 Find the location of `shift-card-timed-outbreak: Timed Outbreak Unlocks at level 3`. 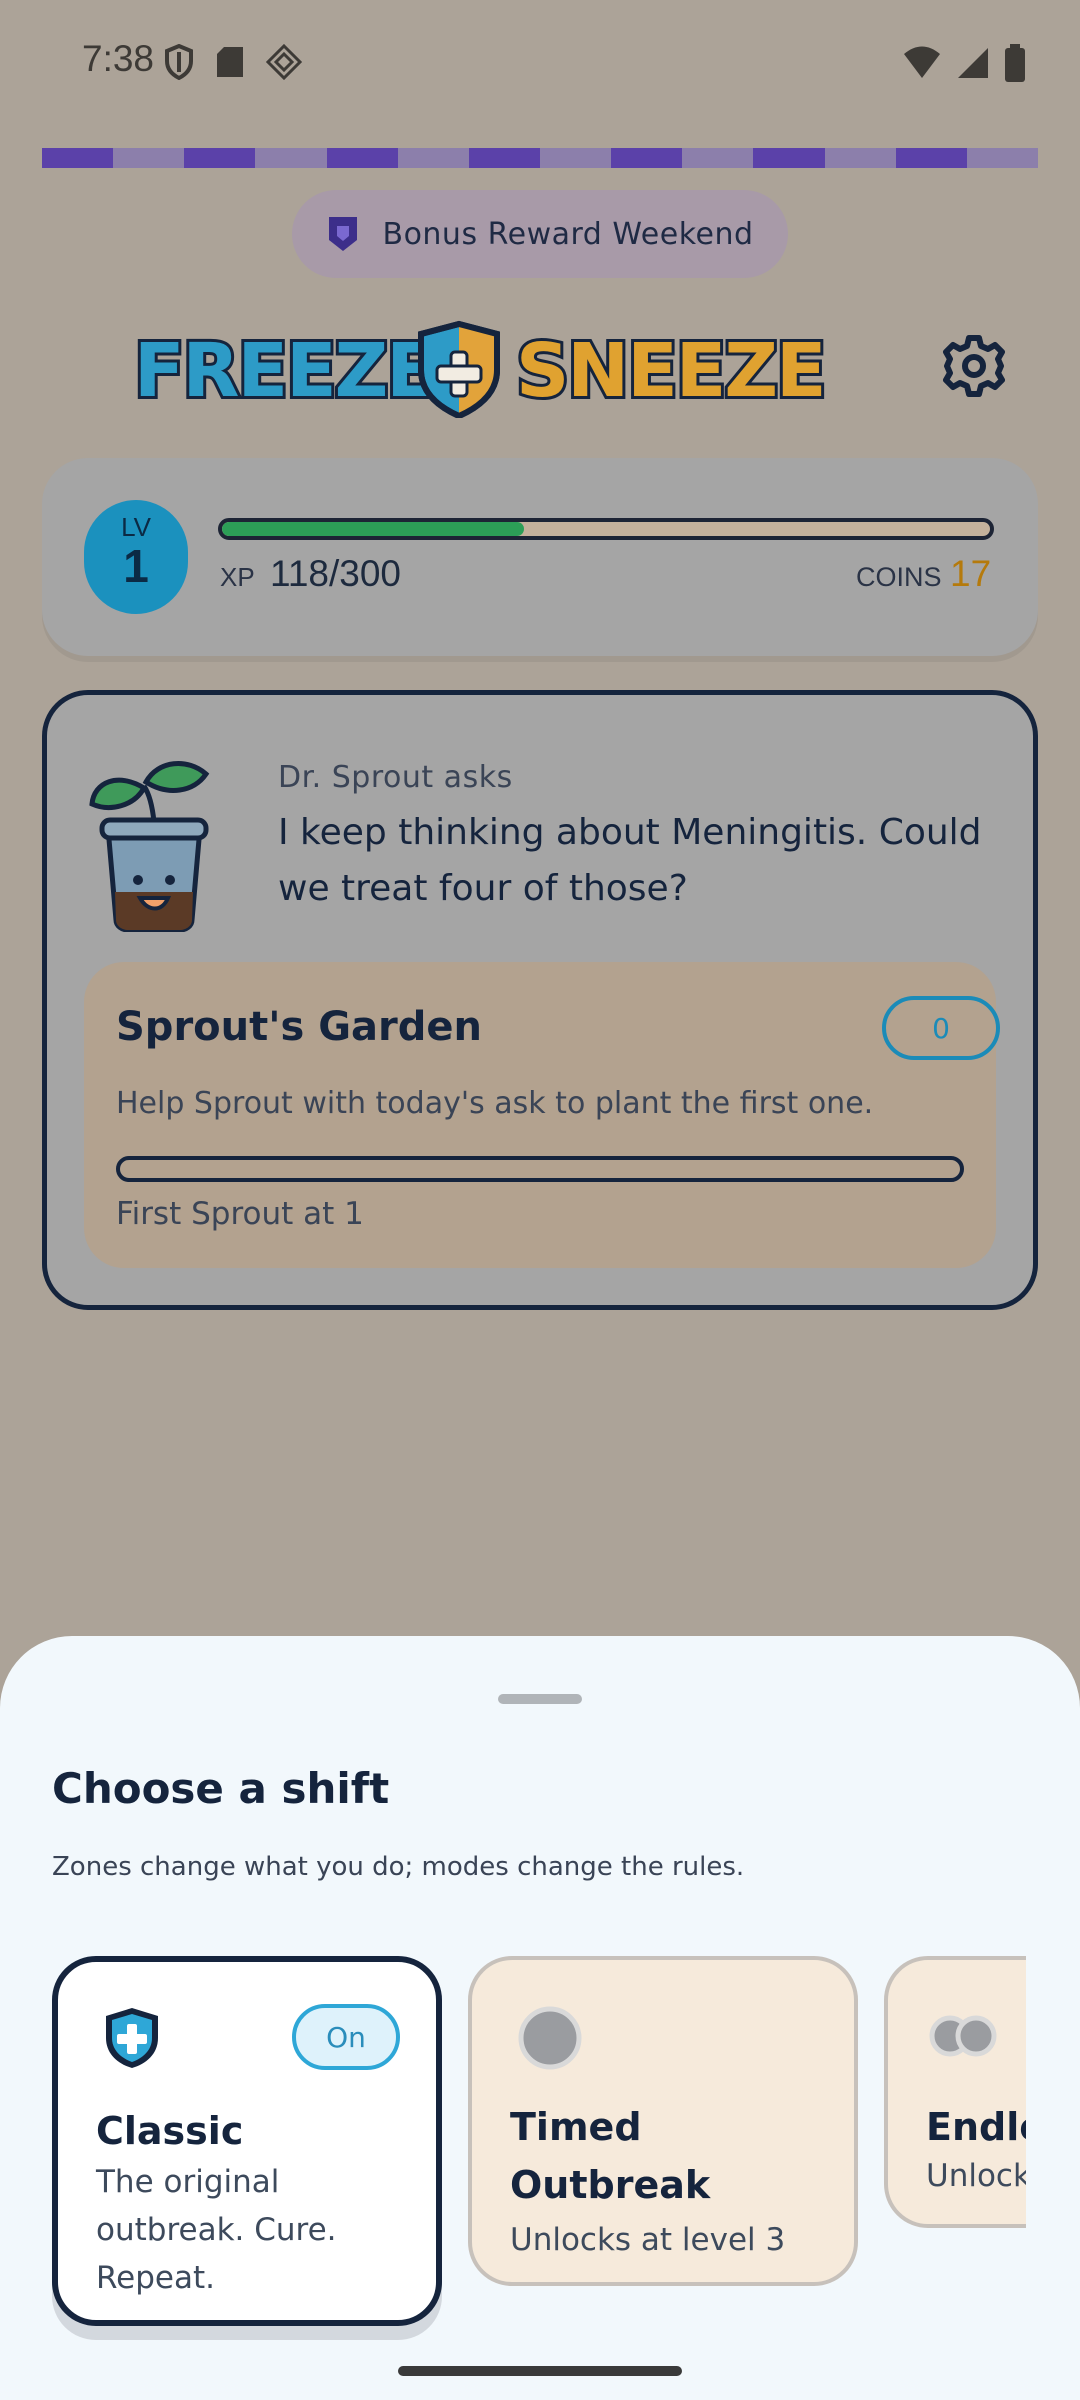

shift-card-timed-outbreak: Timed Outbreak Unlocks at level 3 is located at coordinates (663, 2121).